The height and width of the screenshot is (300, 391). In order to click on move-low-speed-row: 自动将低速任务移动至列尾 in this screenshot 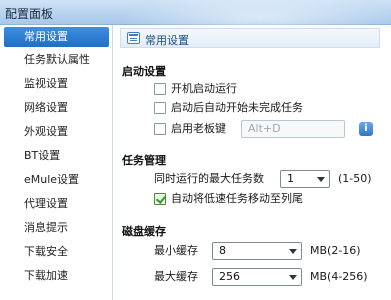, I will do `click(264, 199)`.